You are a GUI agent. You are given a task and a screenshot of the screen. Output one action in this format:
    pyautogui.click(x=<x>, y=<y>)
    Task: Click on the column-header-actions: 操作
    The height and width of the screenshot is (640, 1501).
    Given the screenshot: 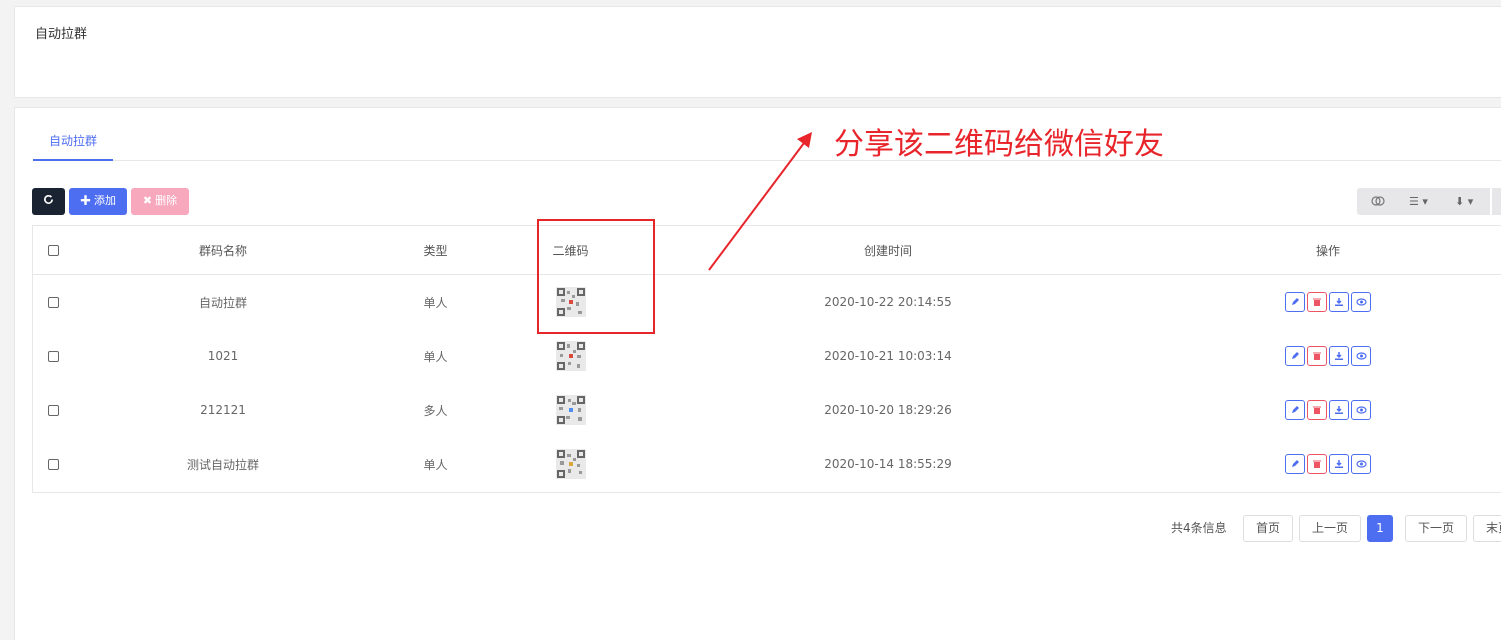 What is the action you would take?
    pyautogui.click(x=1317, y=250)
    